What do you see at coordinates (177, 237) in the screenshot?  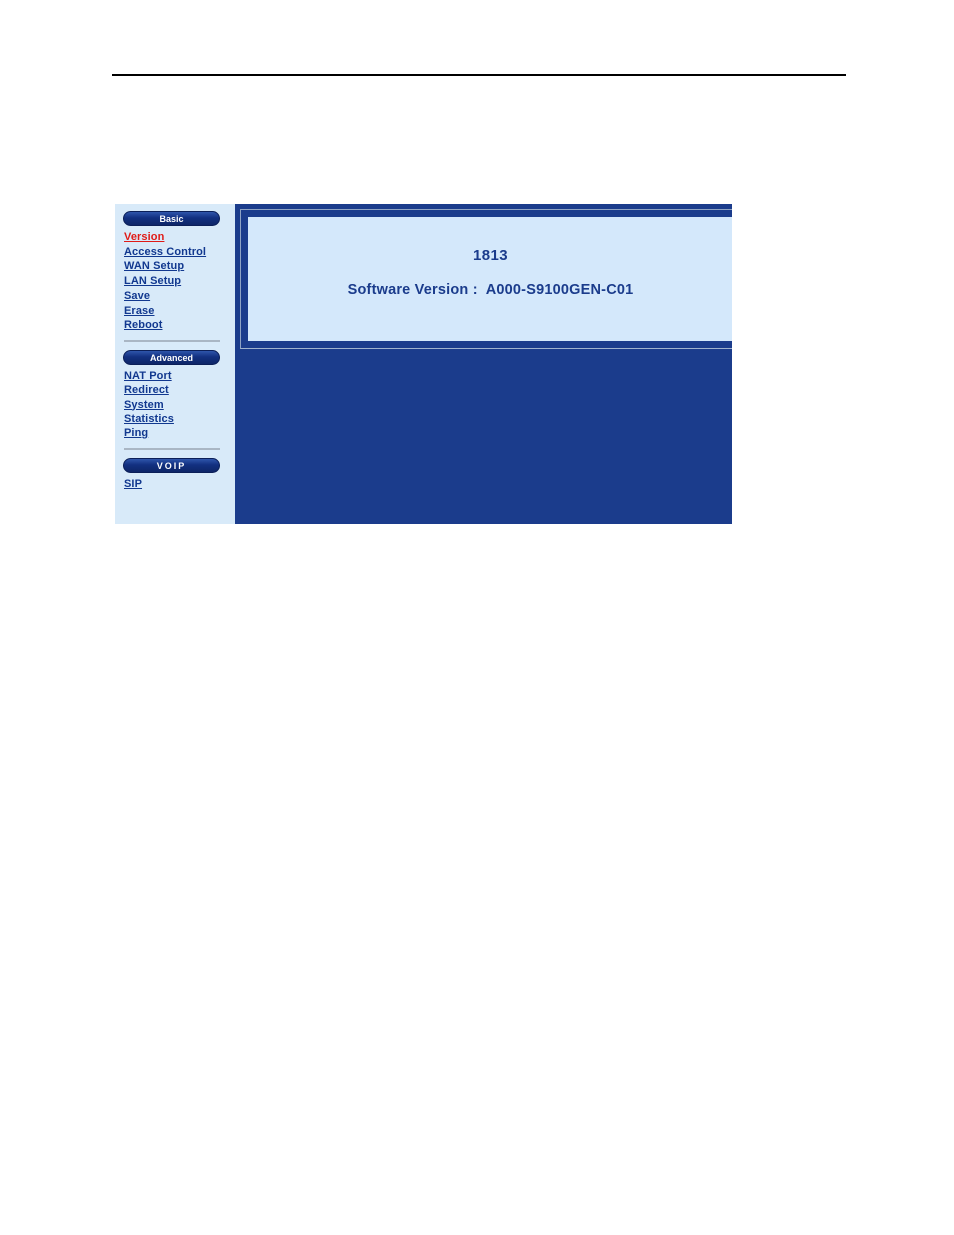 I see `sidebar-item-version: Version` at bounding box center [177, 237].